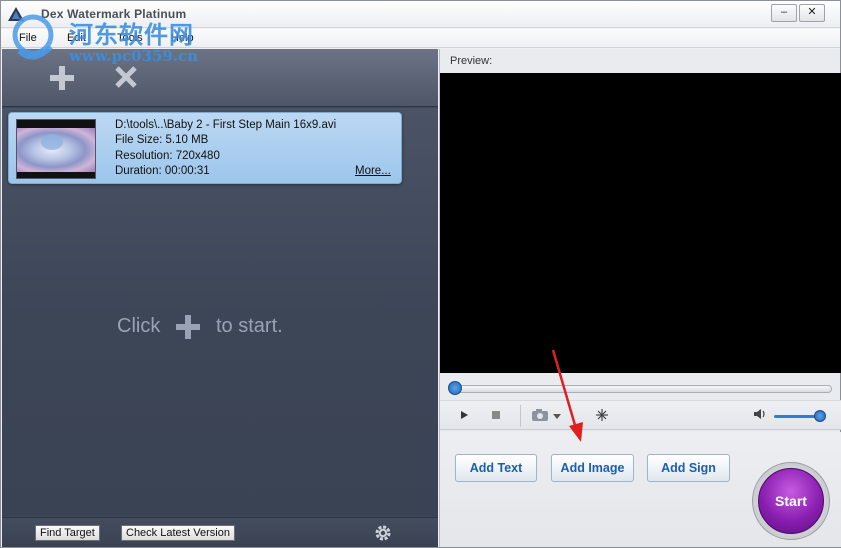 The image size is (841, 548). What do you see at coordinates (520, 416) in the screenshot?
I see `control-separator` at bounding box center [520, 416].